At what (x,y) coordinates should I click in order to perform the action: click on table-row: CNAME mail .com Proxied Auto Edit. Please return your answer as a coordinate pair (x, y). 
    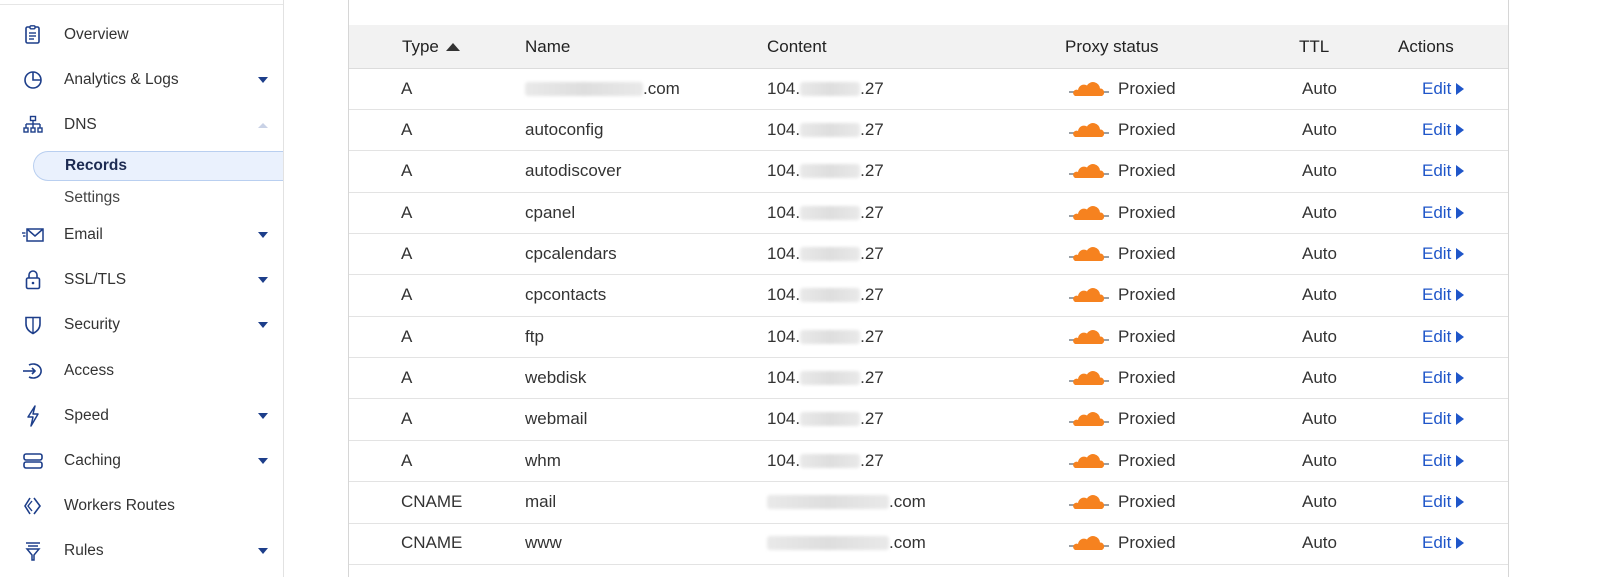
    Looking at the image, I should click on (928, 503).